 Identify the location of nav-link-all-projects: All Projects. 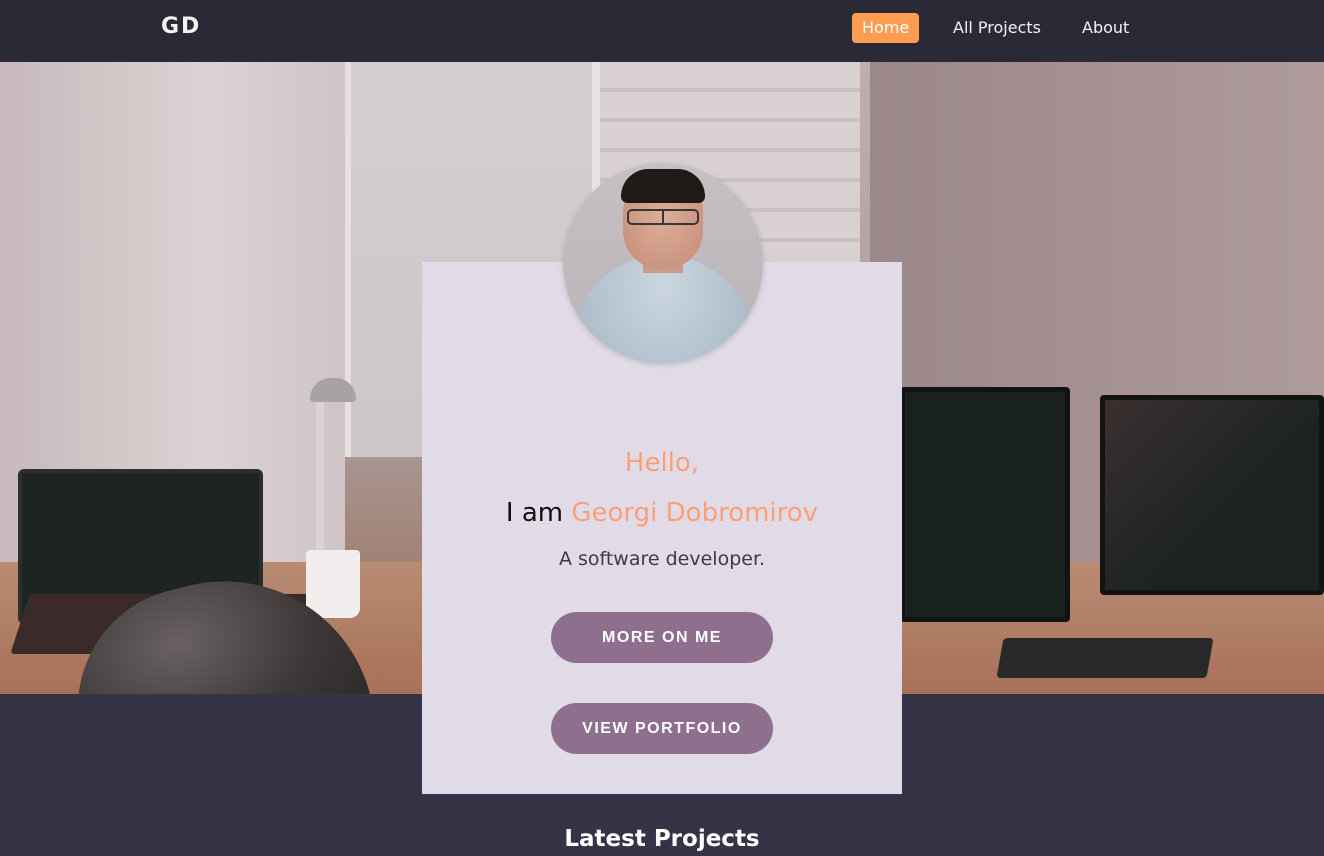
(997, 28).